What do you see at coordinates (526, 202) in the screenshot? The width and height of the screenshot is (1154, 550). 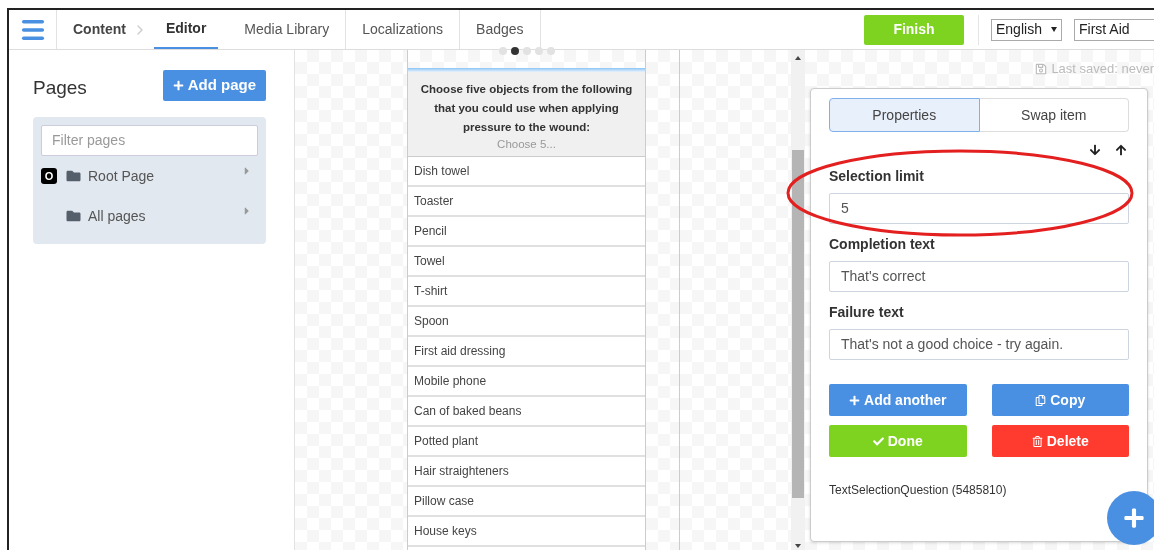 I see `answer-option: Toaster` at bounding box center [526, 202].